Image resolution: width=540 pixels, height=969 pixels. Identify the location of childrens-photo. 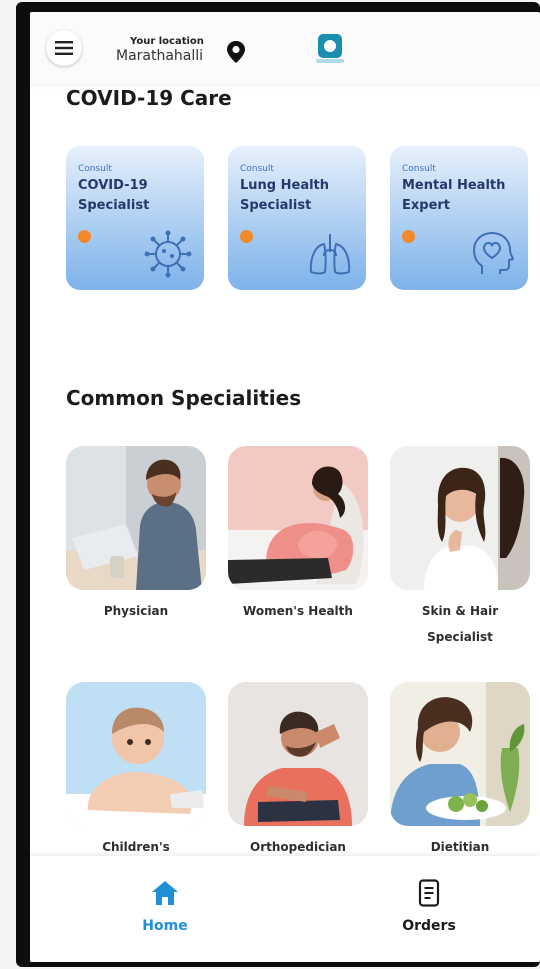
(136, 754).